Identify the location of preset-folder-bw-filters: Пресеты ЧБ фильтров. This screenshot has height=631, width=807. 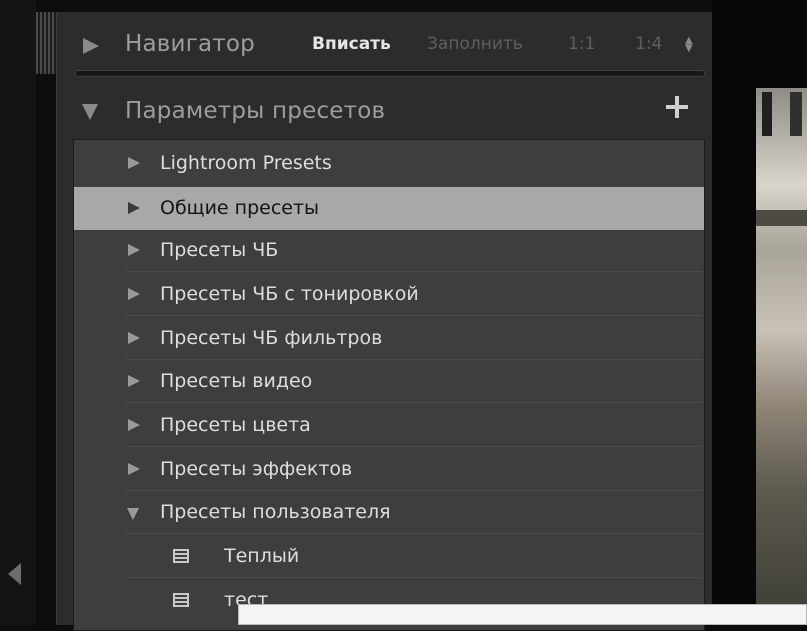
(389, 338).